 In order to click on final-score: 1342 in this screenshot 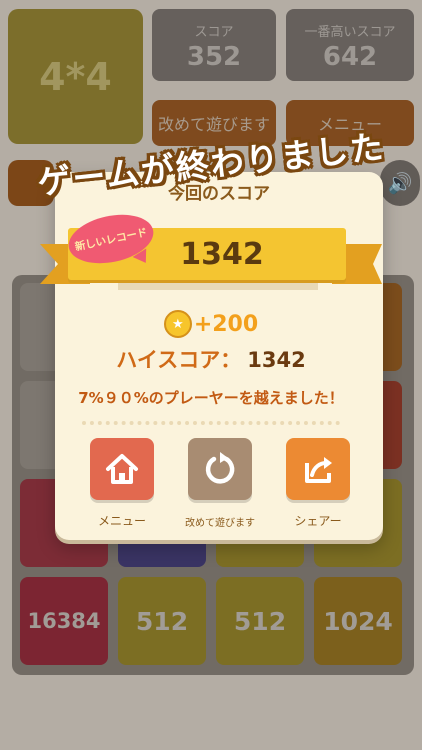, I will do `click(222, 254)`.